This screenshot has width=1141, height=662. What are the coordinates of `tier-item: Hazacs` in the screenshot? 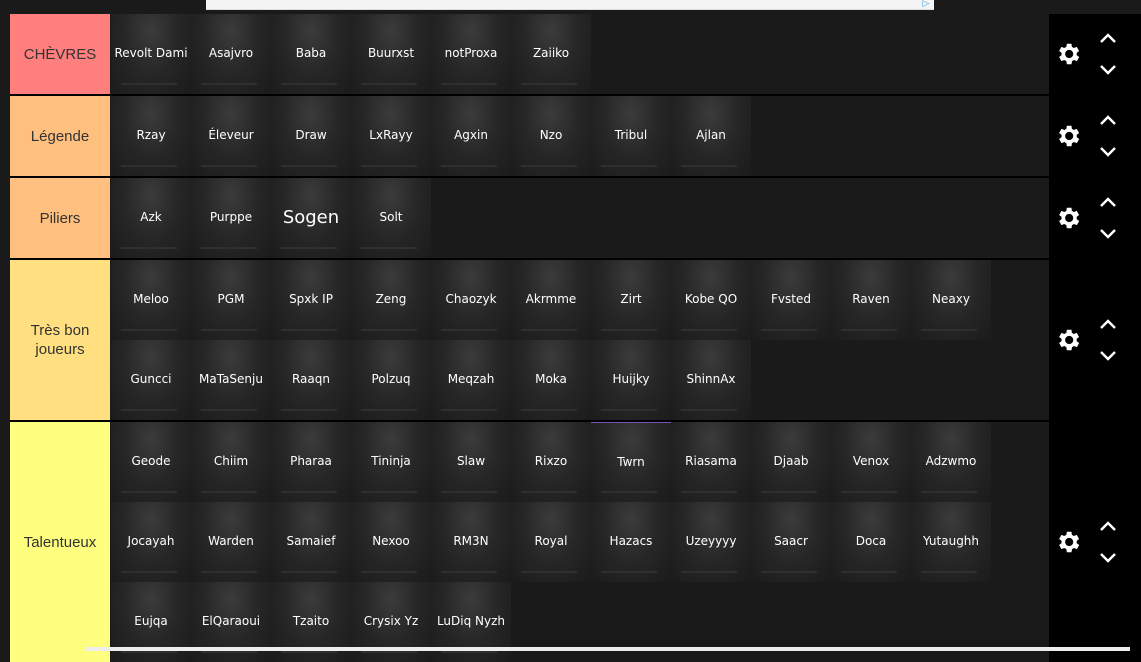 It's located at (631, 542).